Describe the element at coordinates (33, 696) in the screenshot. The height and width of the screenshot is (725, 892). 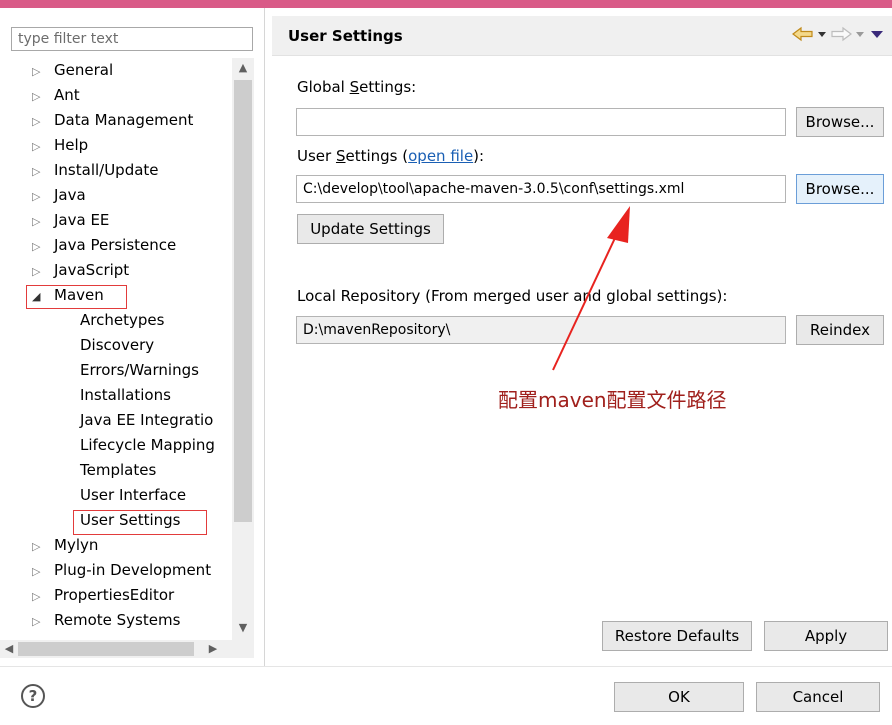
I see `help-icon: ?` at that location.